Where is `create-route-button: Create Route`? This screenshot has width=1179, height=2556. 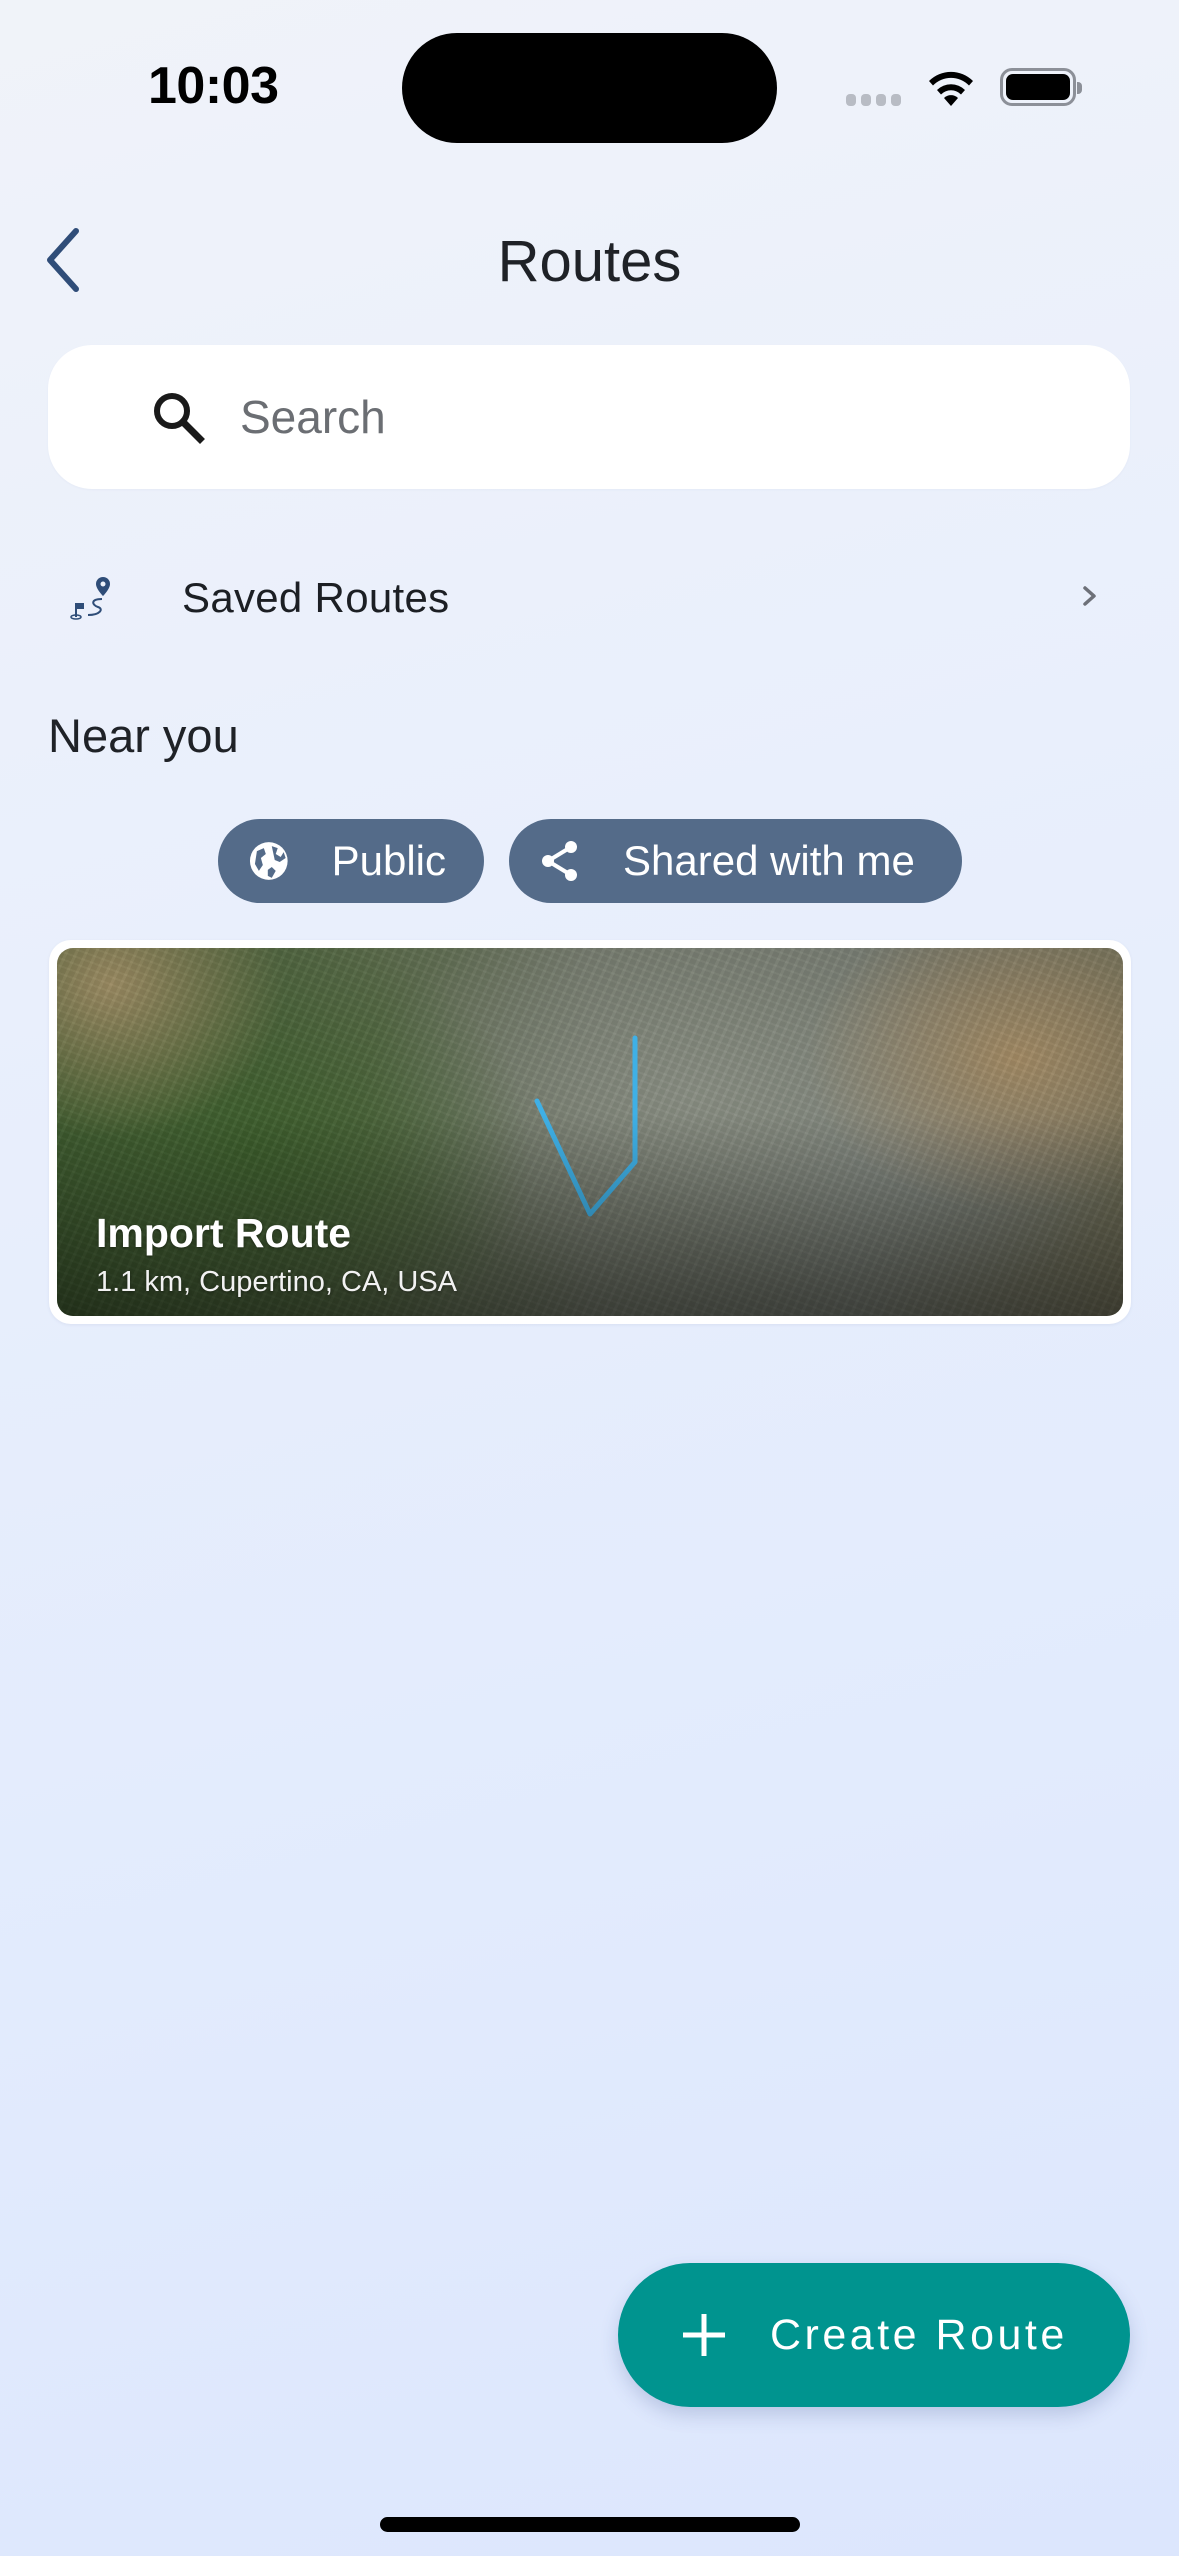 create-route-button: Create Route is located at coordinates (874, 2335).